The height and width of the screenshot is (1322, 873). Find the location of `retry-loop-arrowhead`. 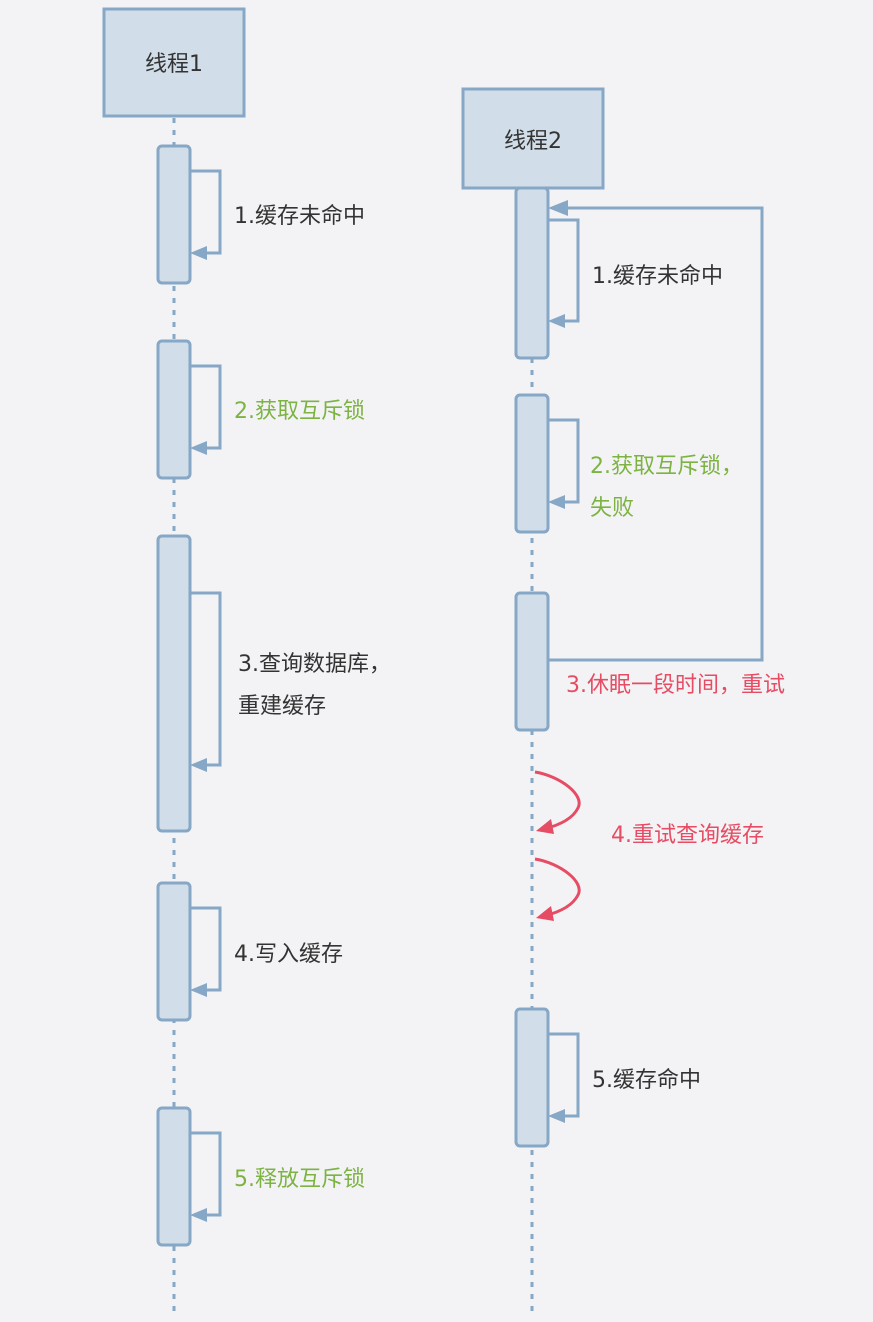

retry-loop-arrowhead is located at coordinates (558, 208).